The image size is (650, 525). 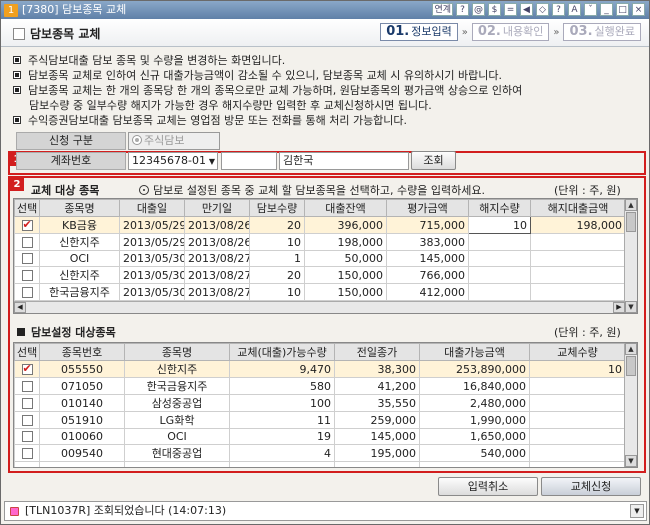 What do you see at coordinates (427, 208) in the screenshot?
I see `column-header: 평가금액` at bounding box center [427, 208].